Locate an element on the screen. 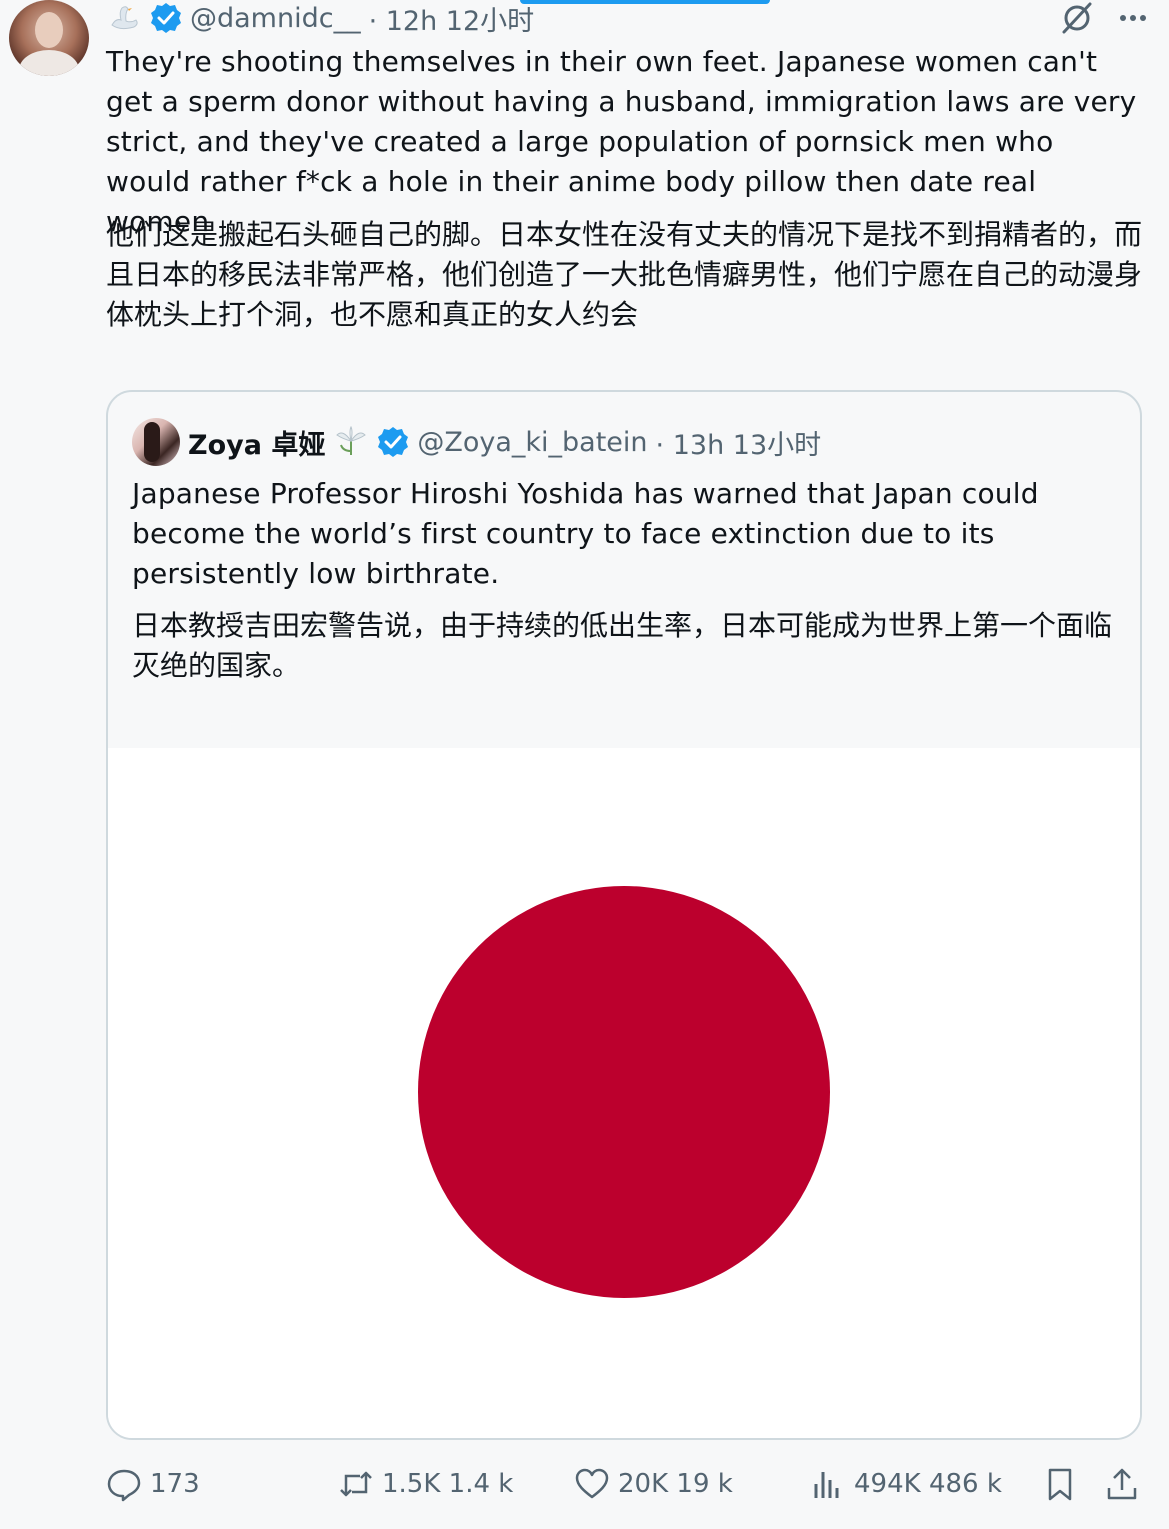 The width and height of the screenshot is (1169, 1529). grok-icon is located at coordinates (1077, 18).